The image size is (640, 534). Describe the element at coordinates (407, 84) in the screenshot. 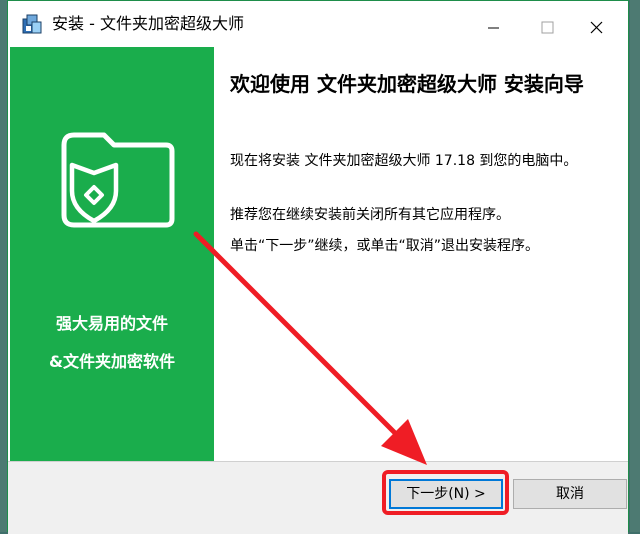

I see `welcome-heading: 欢迎使用 文件夹加密超级大师 安装向导` at that location.